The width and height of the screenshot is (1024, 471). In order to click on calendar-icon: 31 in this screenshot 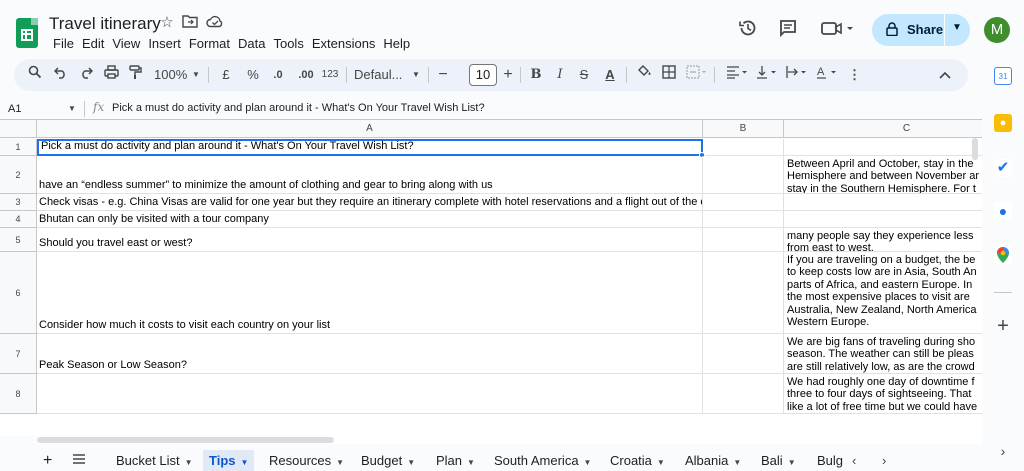, I will do `click(1003, 76)`.